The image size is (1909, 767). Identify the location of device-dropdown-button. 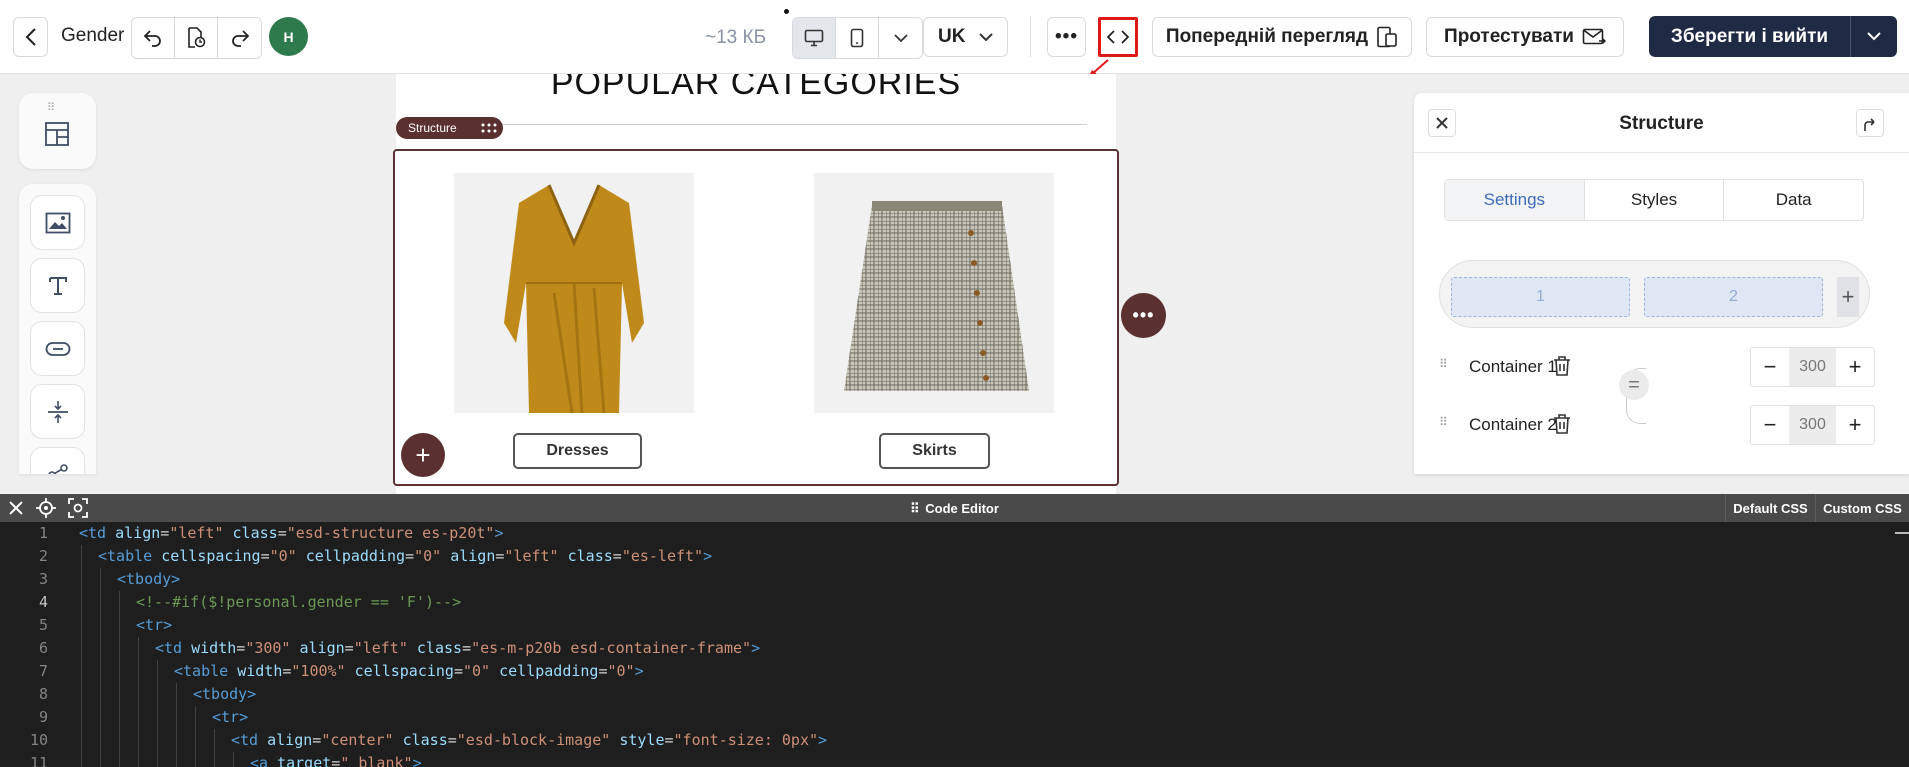
(900, 38).